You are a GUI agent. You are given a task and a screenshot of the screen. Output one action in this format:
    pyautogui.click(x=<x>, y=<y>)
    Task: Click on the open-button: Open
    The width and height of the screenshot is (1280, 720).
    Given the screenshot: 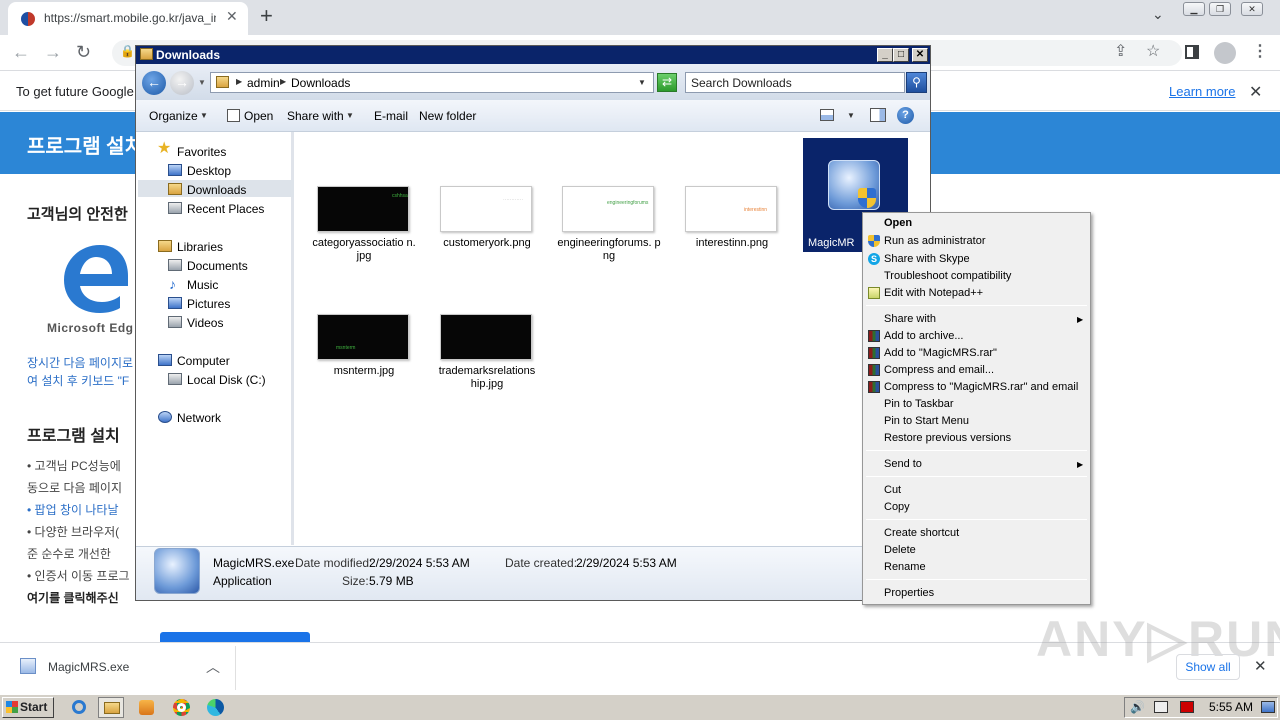 What is the action you would take?
    pyautogui.click(x=258, y=116)
    